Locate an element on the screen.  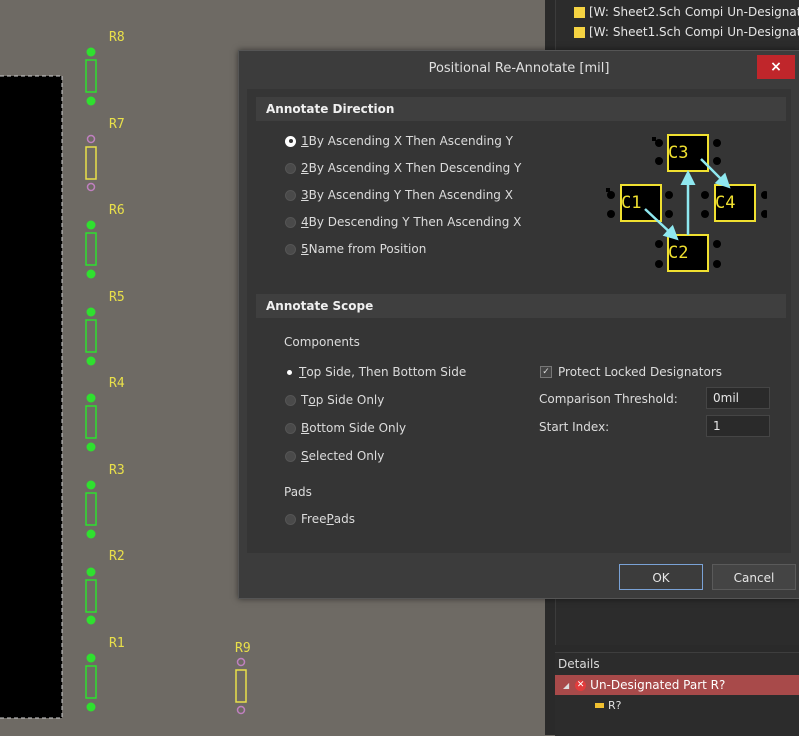
components-label: Components is located at coordinates (322, 342).